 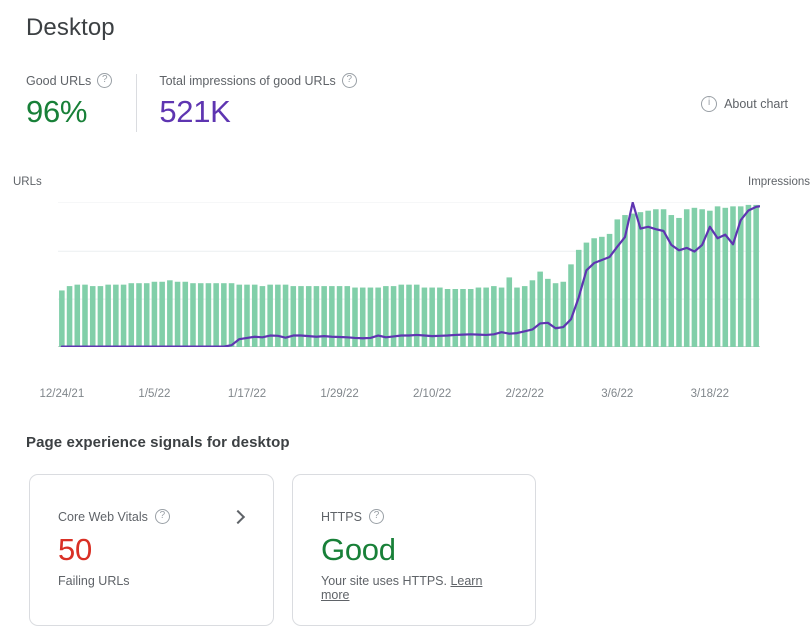 I want to click on metric-impressions-label-row: Total impressions of good URLs, so click(x=258, y=80).